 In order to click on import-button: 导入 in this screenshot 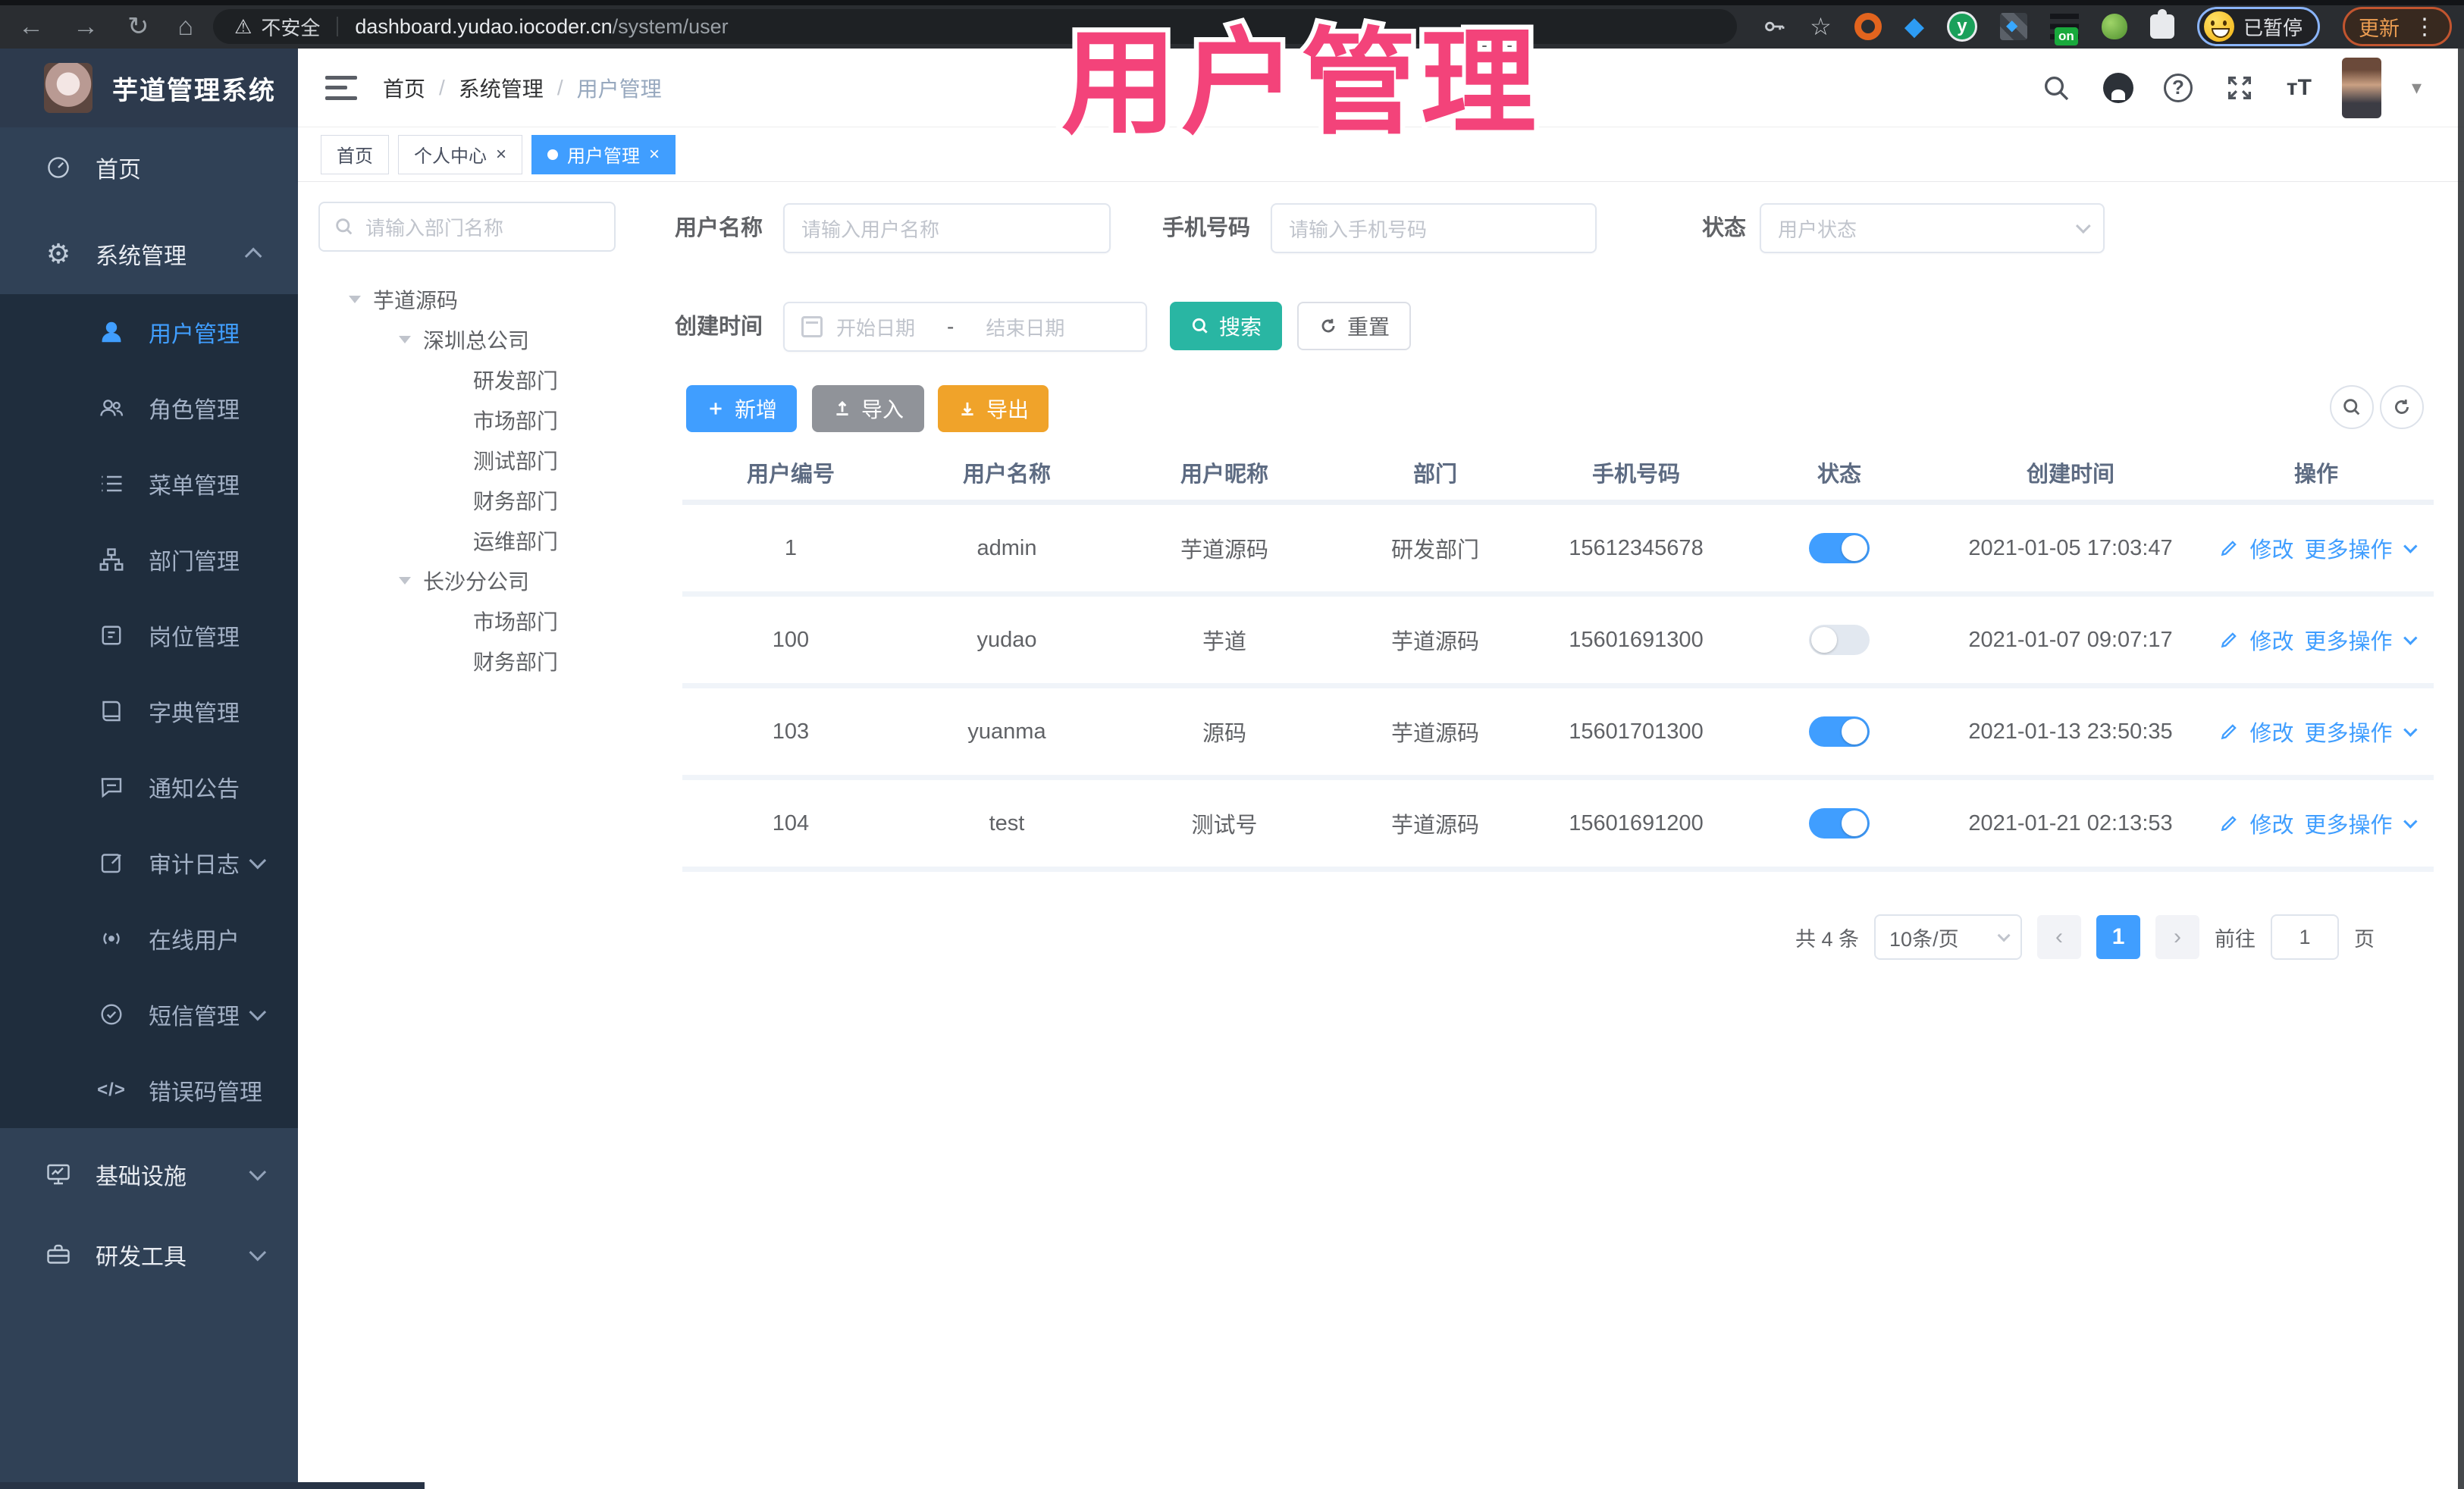, I will do `click(868, 409)`.